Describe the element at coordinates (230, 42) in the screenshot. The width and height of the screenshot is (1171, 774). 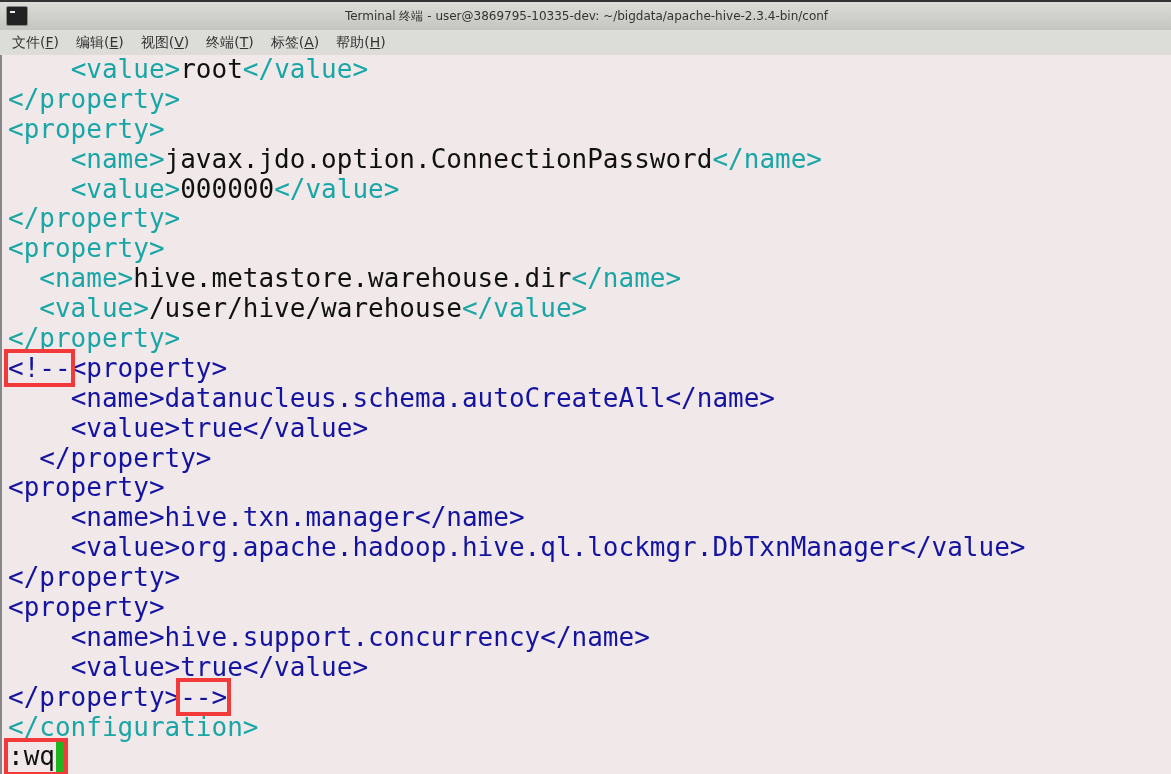
I see `menu-item: 终端(T)` at that location.